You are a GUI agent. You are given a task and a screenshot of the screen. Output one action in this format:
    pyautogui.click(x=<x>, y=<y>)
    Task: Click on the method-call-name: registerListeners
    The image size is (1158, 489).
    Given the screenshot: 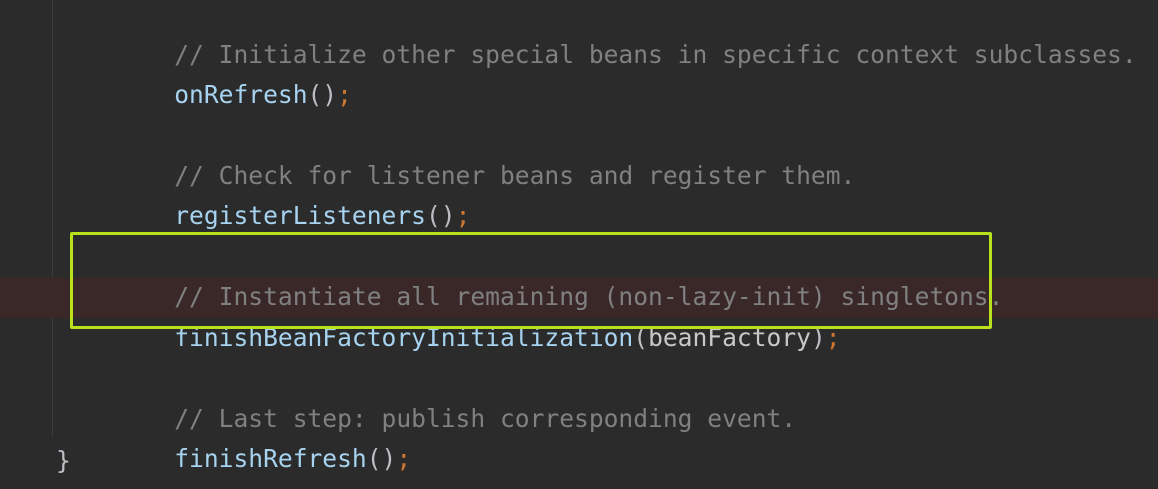 What is the action you would take?
    pyautogui.click(x=300, y=215)
    